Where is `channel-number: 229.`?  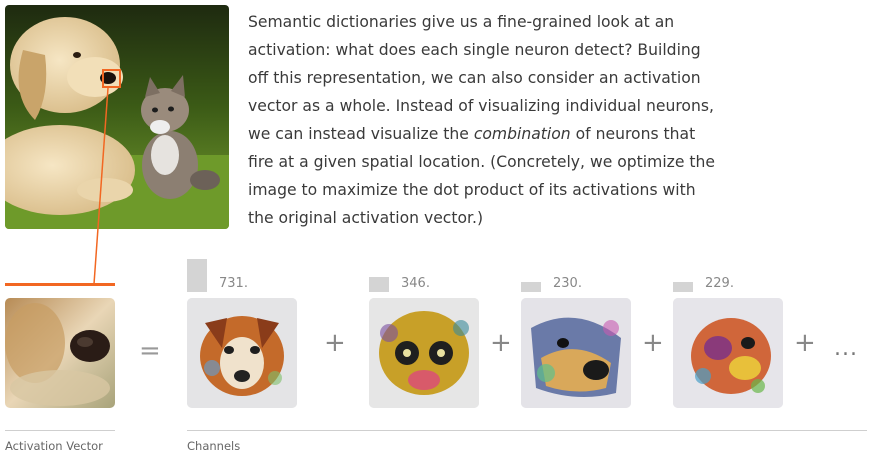 channel-number: 229. is located at coordinates (719, 283).